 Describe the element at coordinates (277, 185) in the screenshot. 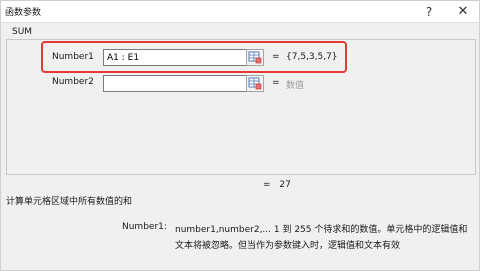

I see `formula-result: = 27` at that location.